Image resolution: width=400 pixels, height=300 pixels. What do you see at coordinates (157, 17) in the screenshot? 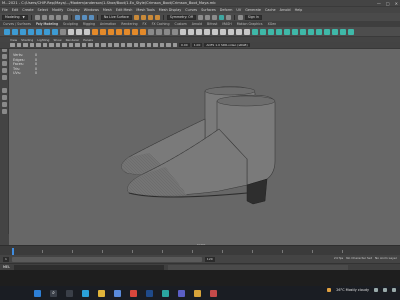
I see `snap-view-icon` at bounding box center [157, 17].